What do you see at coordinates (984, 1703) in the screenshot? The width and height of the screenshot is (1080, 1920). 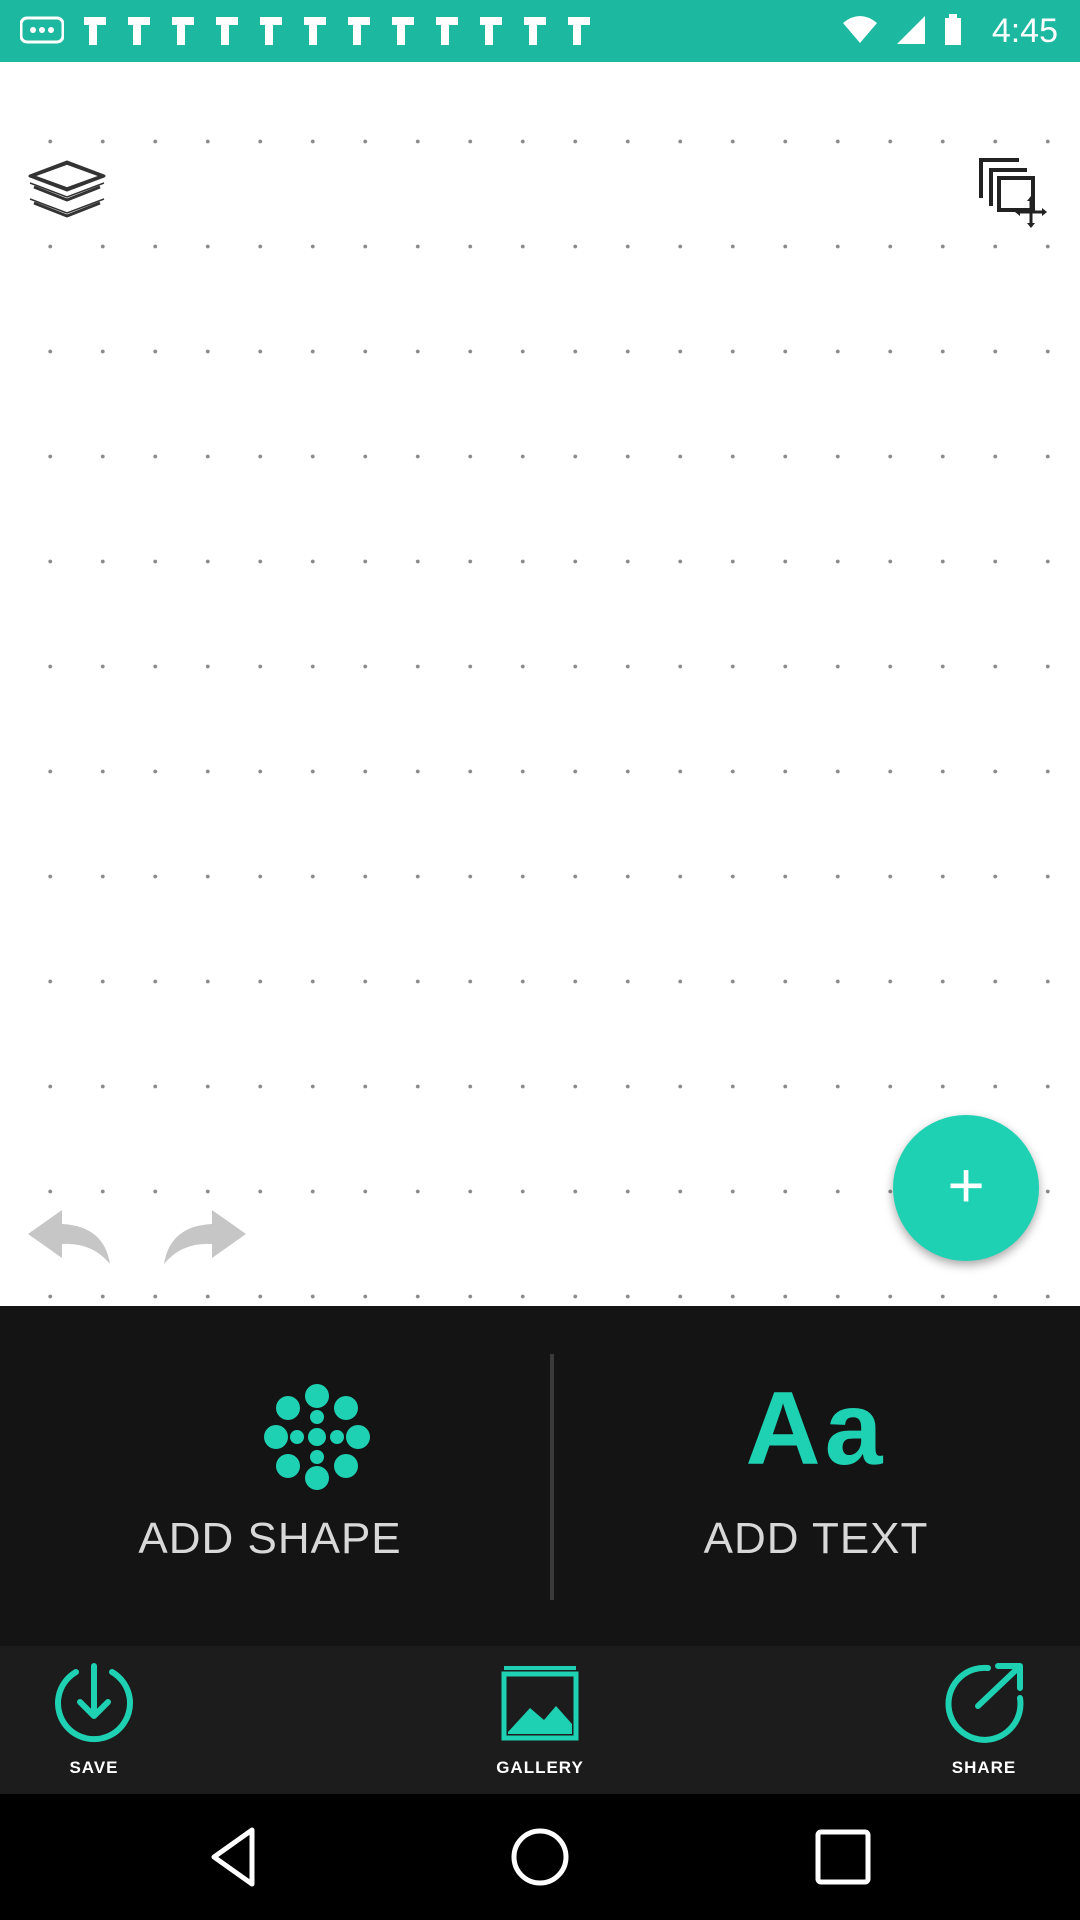 I see `share-arrow-icon` at bounding box center [984, 1703].